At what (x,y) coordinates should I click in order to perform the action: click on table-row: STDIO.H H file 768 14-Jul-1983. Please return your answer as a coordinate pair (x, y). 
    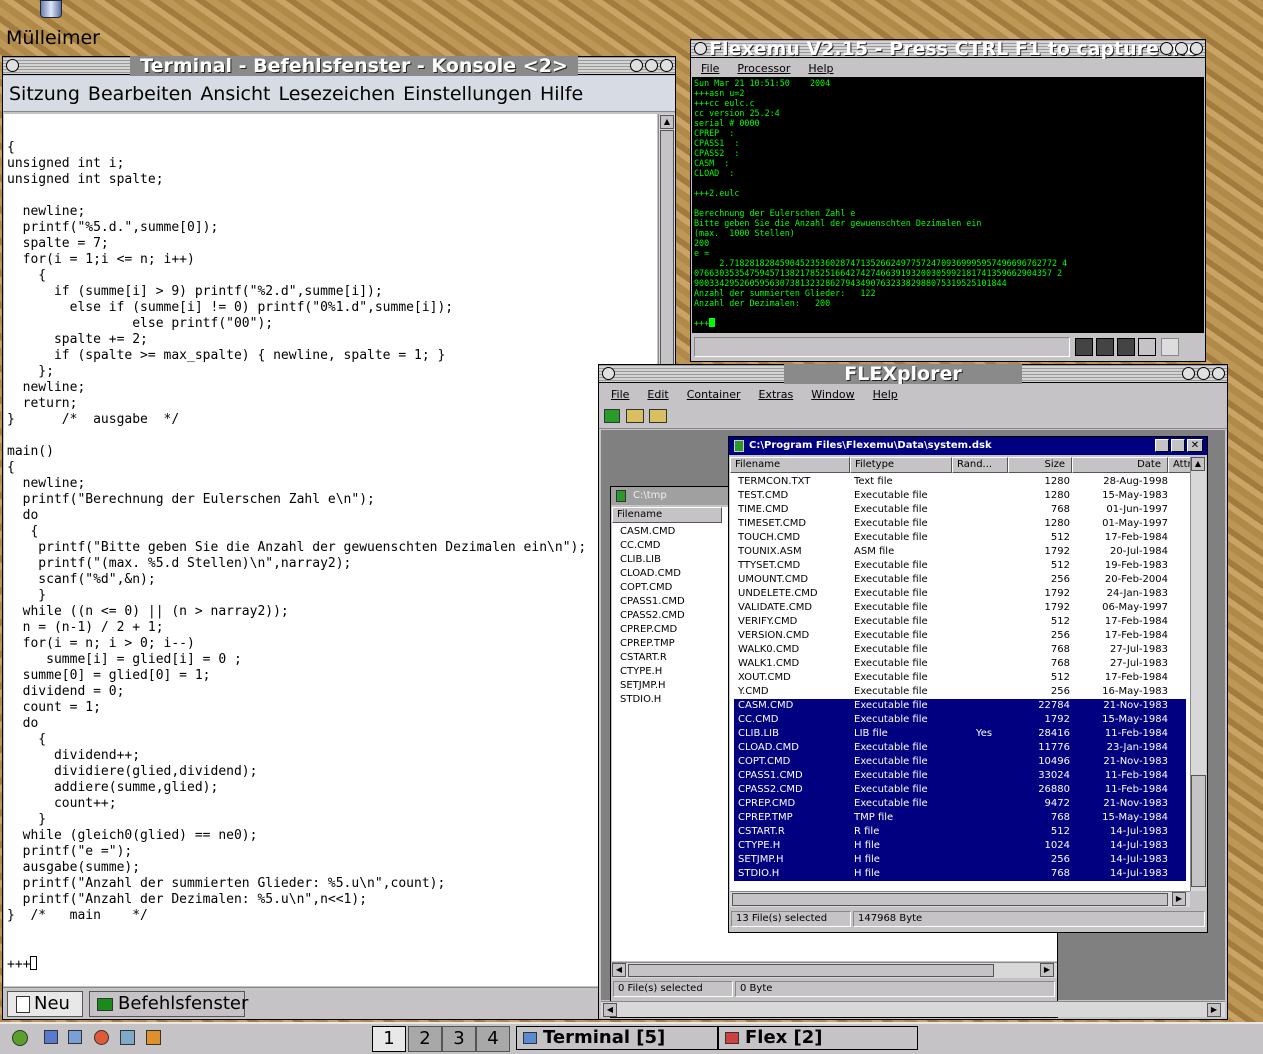
    Looking at the image, I should click on (960, 874).